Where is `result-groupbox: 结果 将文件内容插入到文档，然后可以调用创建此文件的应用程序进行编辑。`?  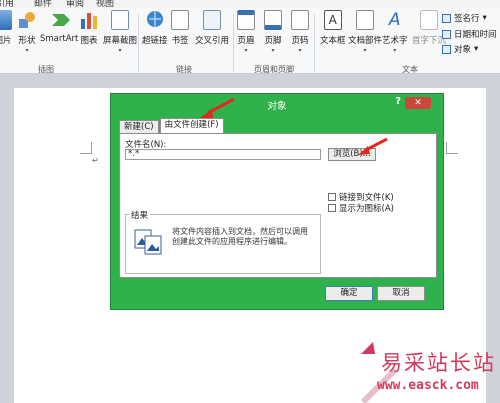 result-groupbox: 结果 将文件内容插入到文档，然后可以调用创建此文件的应用程序进行编辑。 is located at coordinates (223, 241).